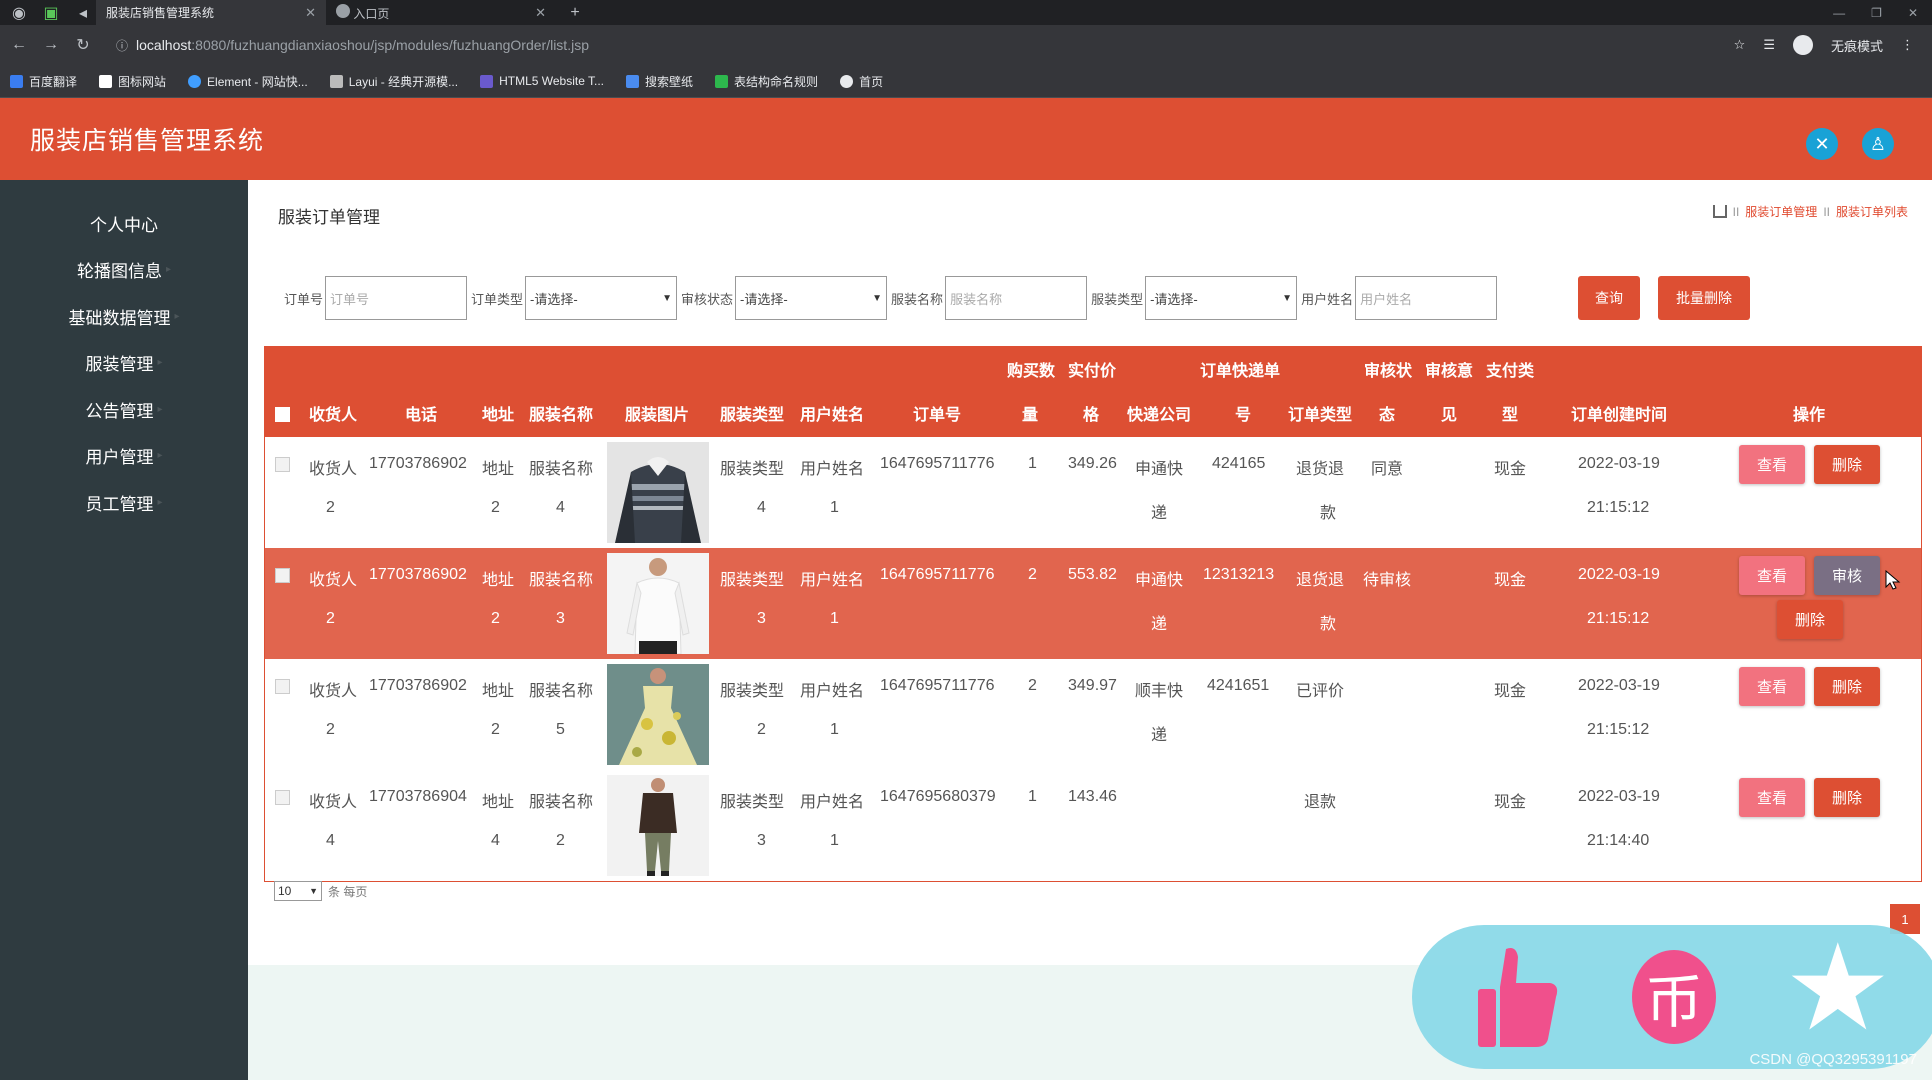 The height and width of the screenshot is (1080, 1932). Describe the element at coordinates (124, 456) in the screenshot. I see `sidebar-item-users: 用户管理 ▸` at that location.